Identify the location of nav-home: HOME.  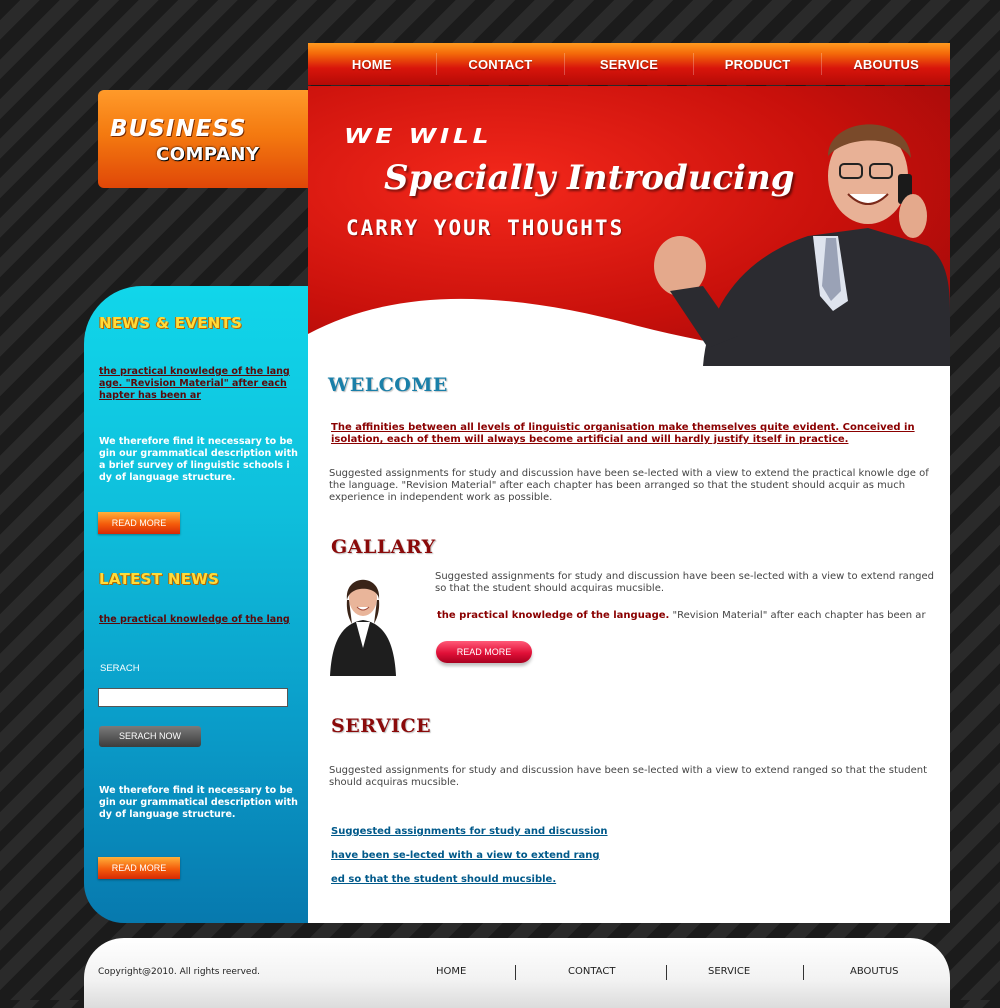
(372, 64).